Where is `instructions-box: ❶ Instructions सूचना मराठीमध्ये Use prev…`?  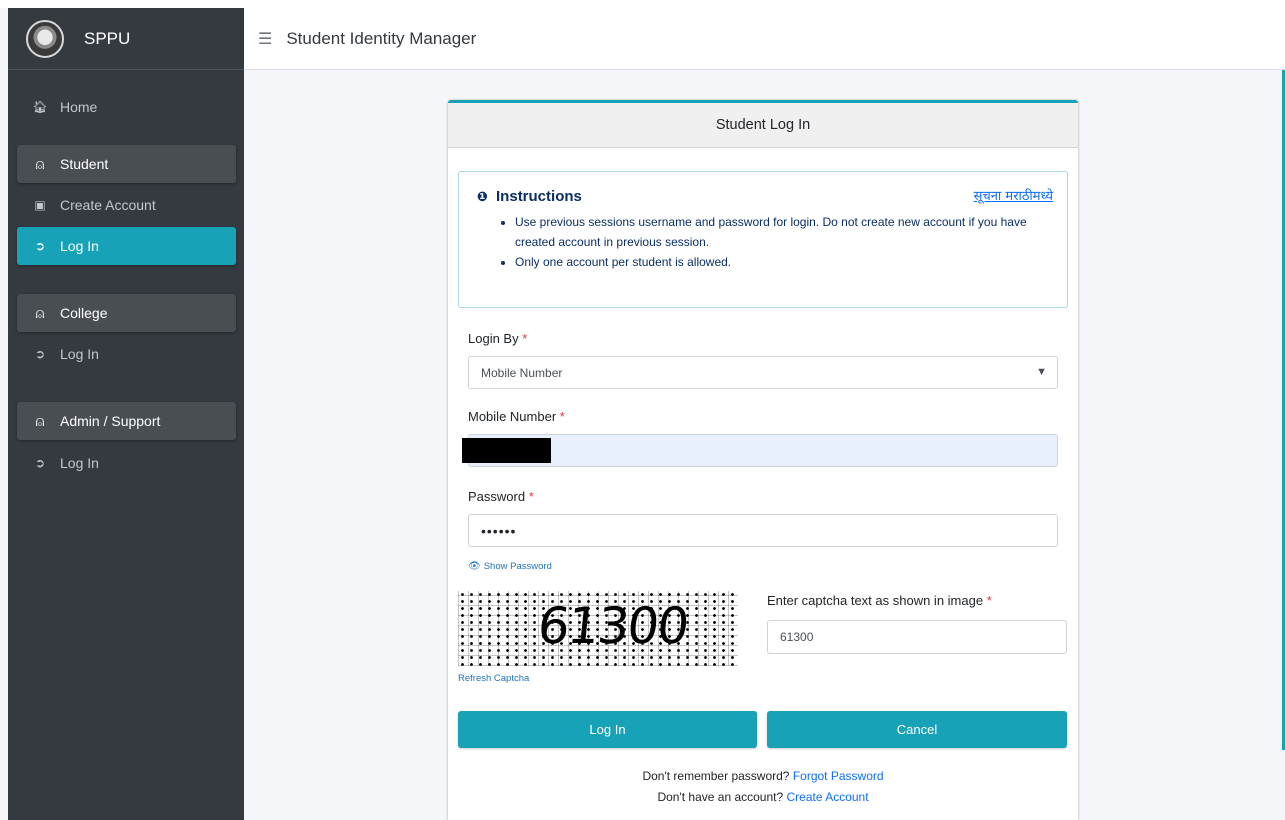
instructions-box: ❶ Instructions सूचना मराठीमध्ये Use prev… is located at coordinates (763, 239).